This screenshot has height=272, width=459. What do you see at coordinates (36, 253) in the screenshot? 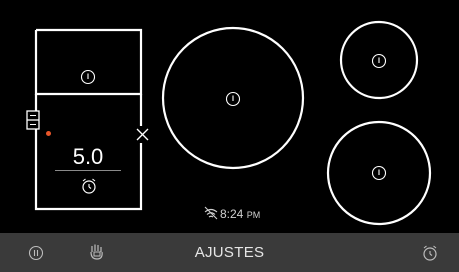
I see `pause-icon` at bounding box center [36, 253].